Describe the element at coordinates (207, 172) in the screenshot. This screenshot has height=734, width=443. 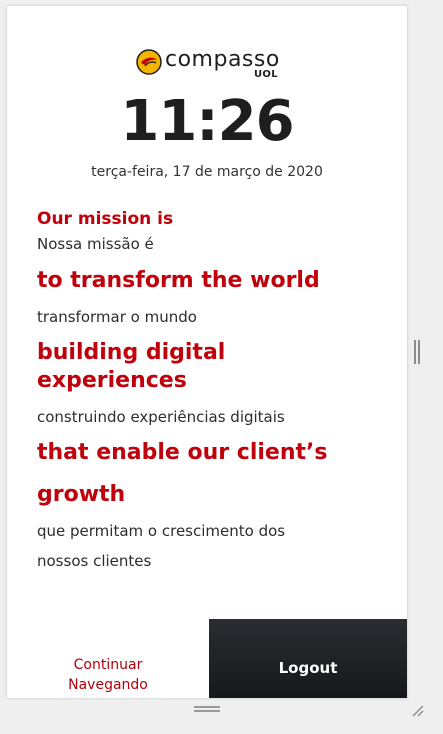
I see `clock-date: terça-feira, 17 de março de 2020` at that location.